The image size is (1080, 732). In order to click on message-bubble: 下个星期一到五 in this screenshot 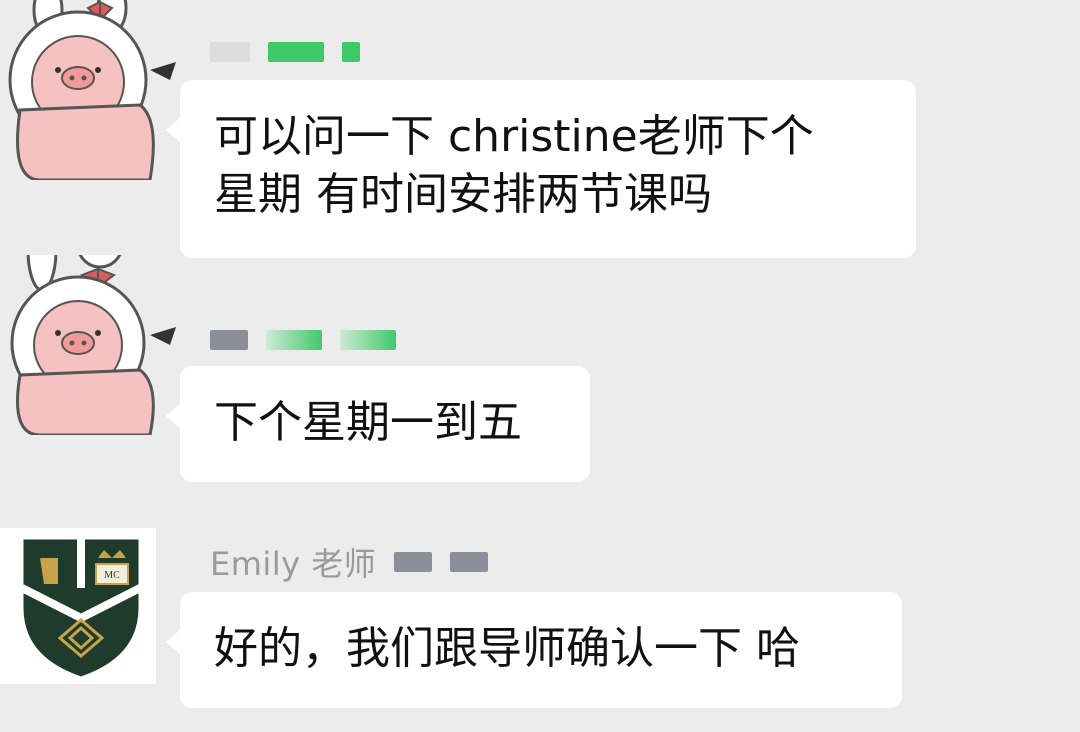, I will do `click(378, 424)`.